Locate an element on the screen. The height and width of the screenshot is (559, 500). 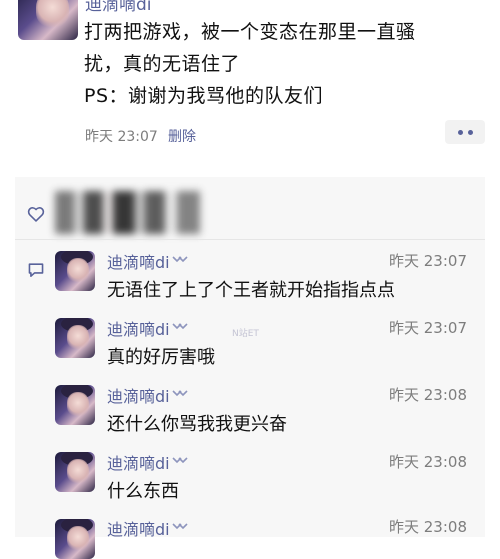
post-avatar is located at coordinates (48, 20).